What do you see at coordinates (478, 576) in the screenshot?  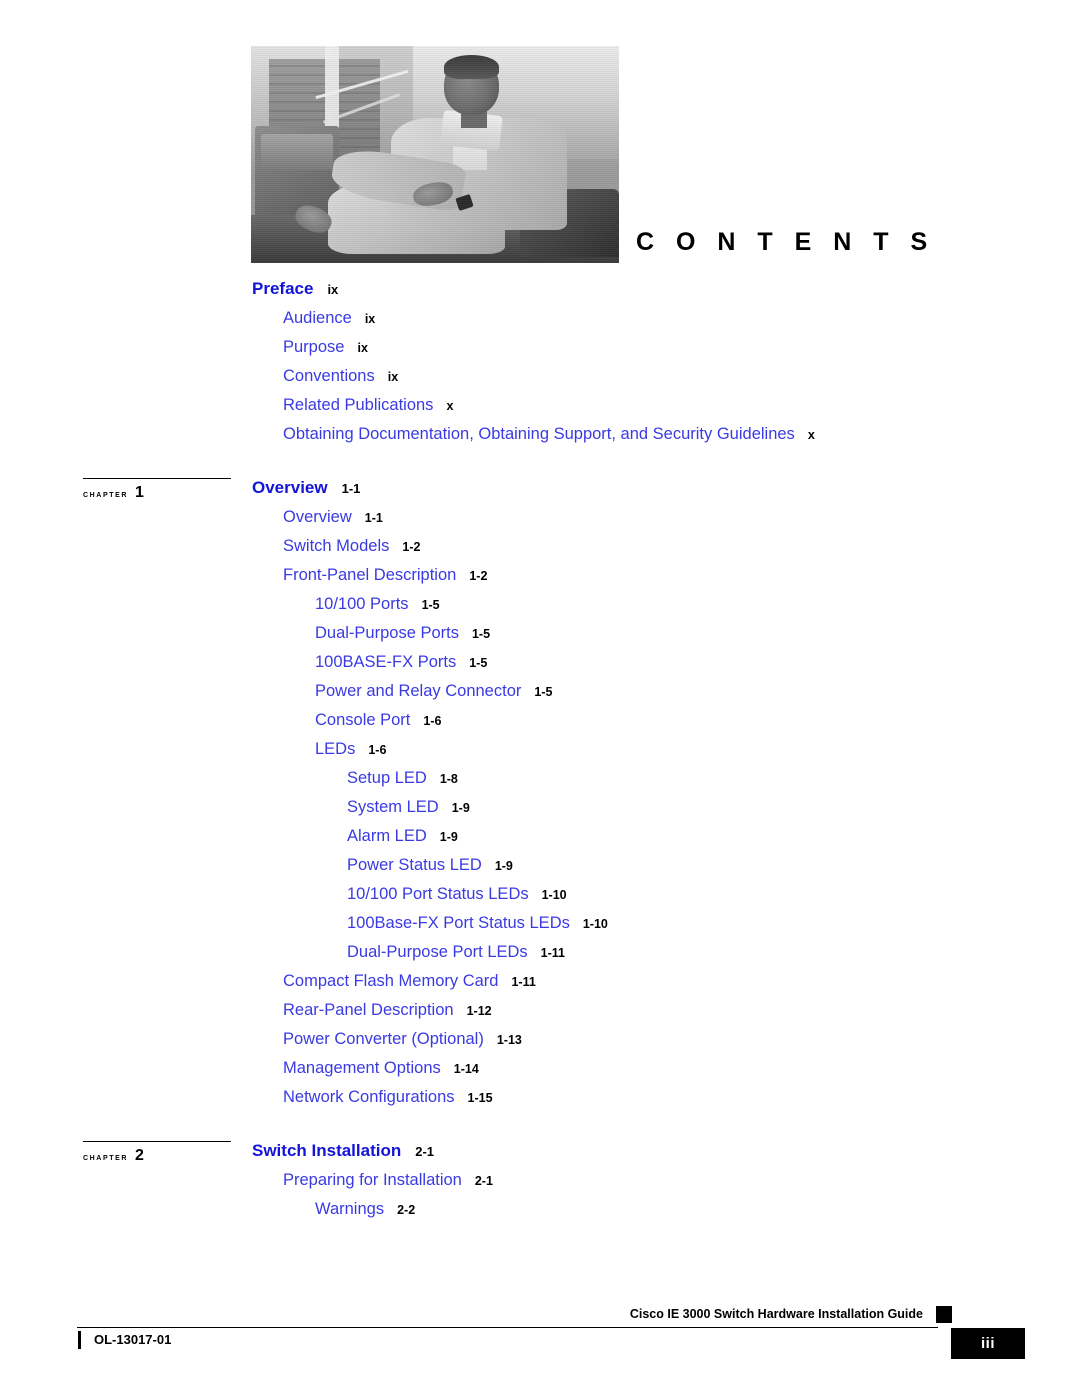 I see `toc-entry-page: 1-2` at bounding box center [478, 576].